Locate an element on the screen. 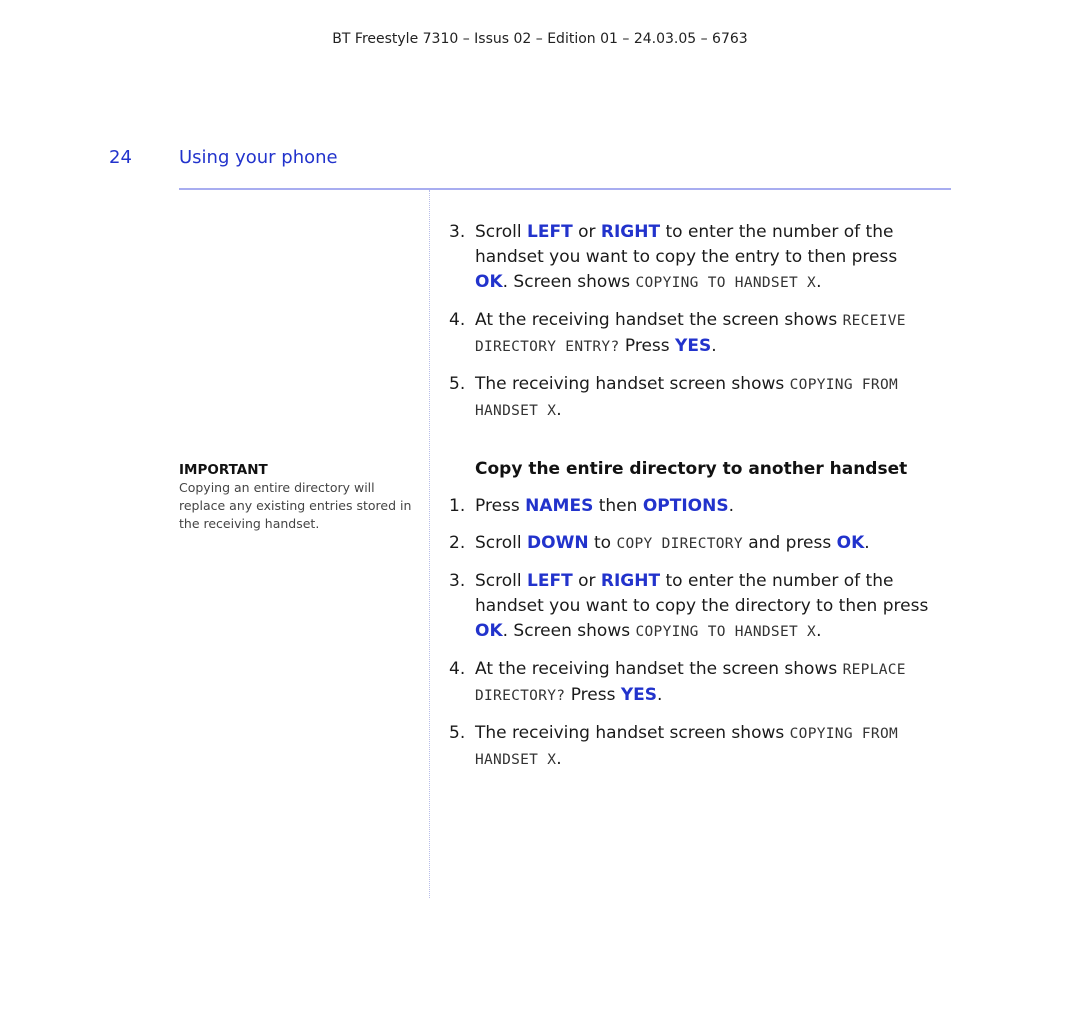  button-keyword: NAMES is located at coordinates (559, 506).